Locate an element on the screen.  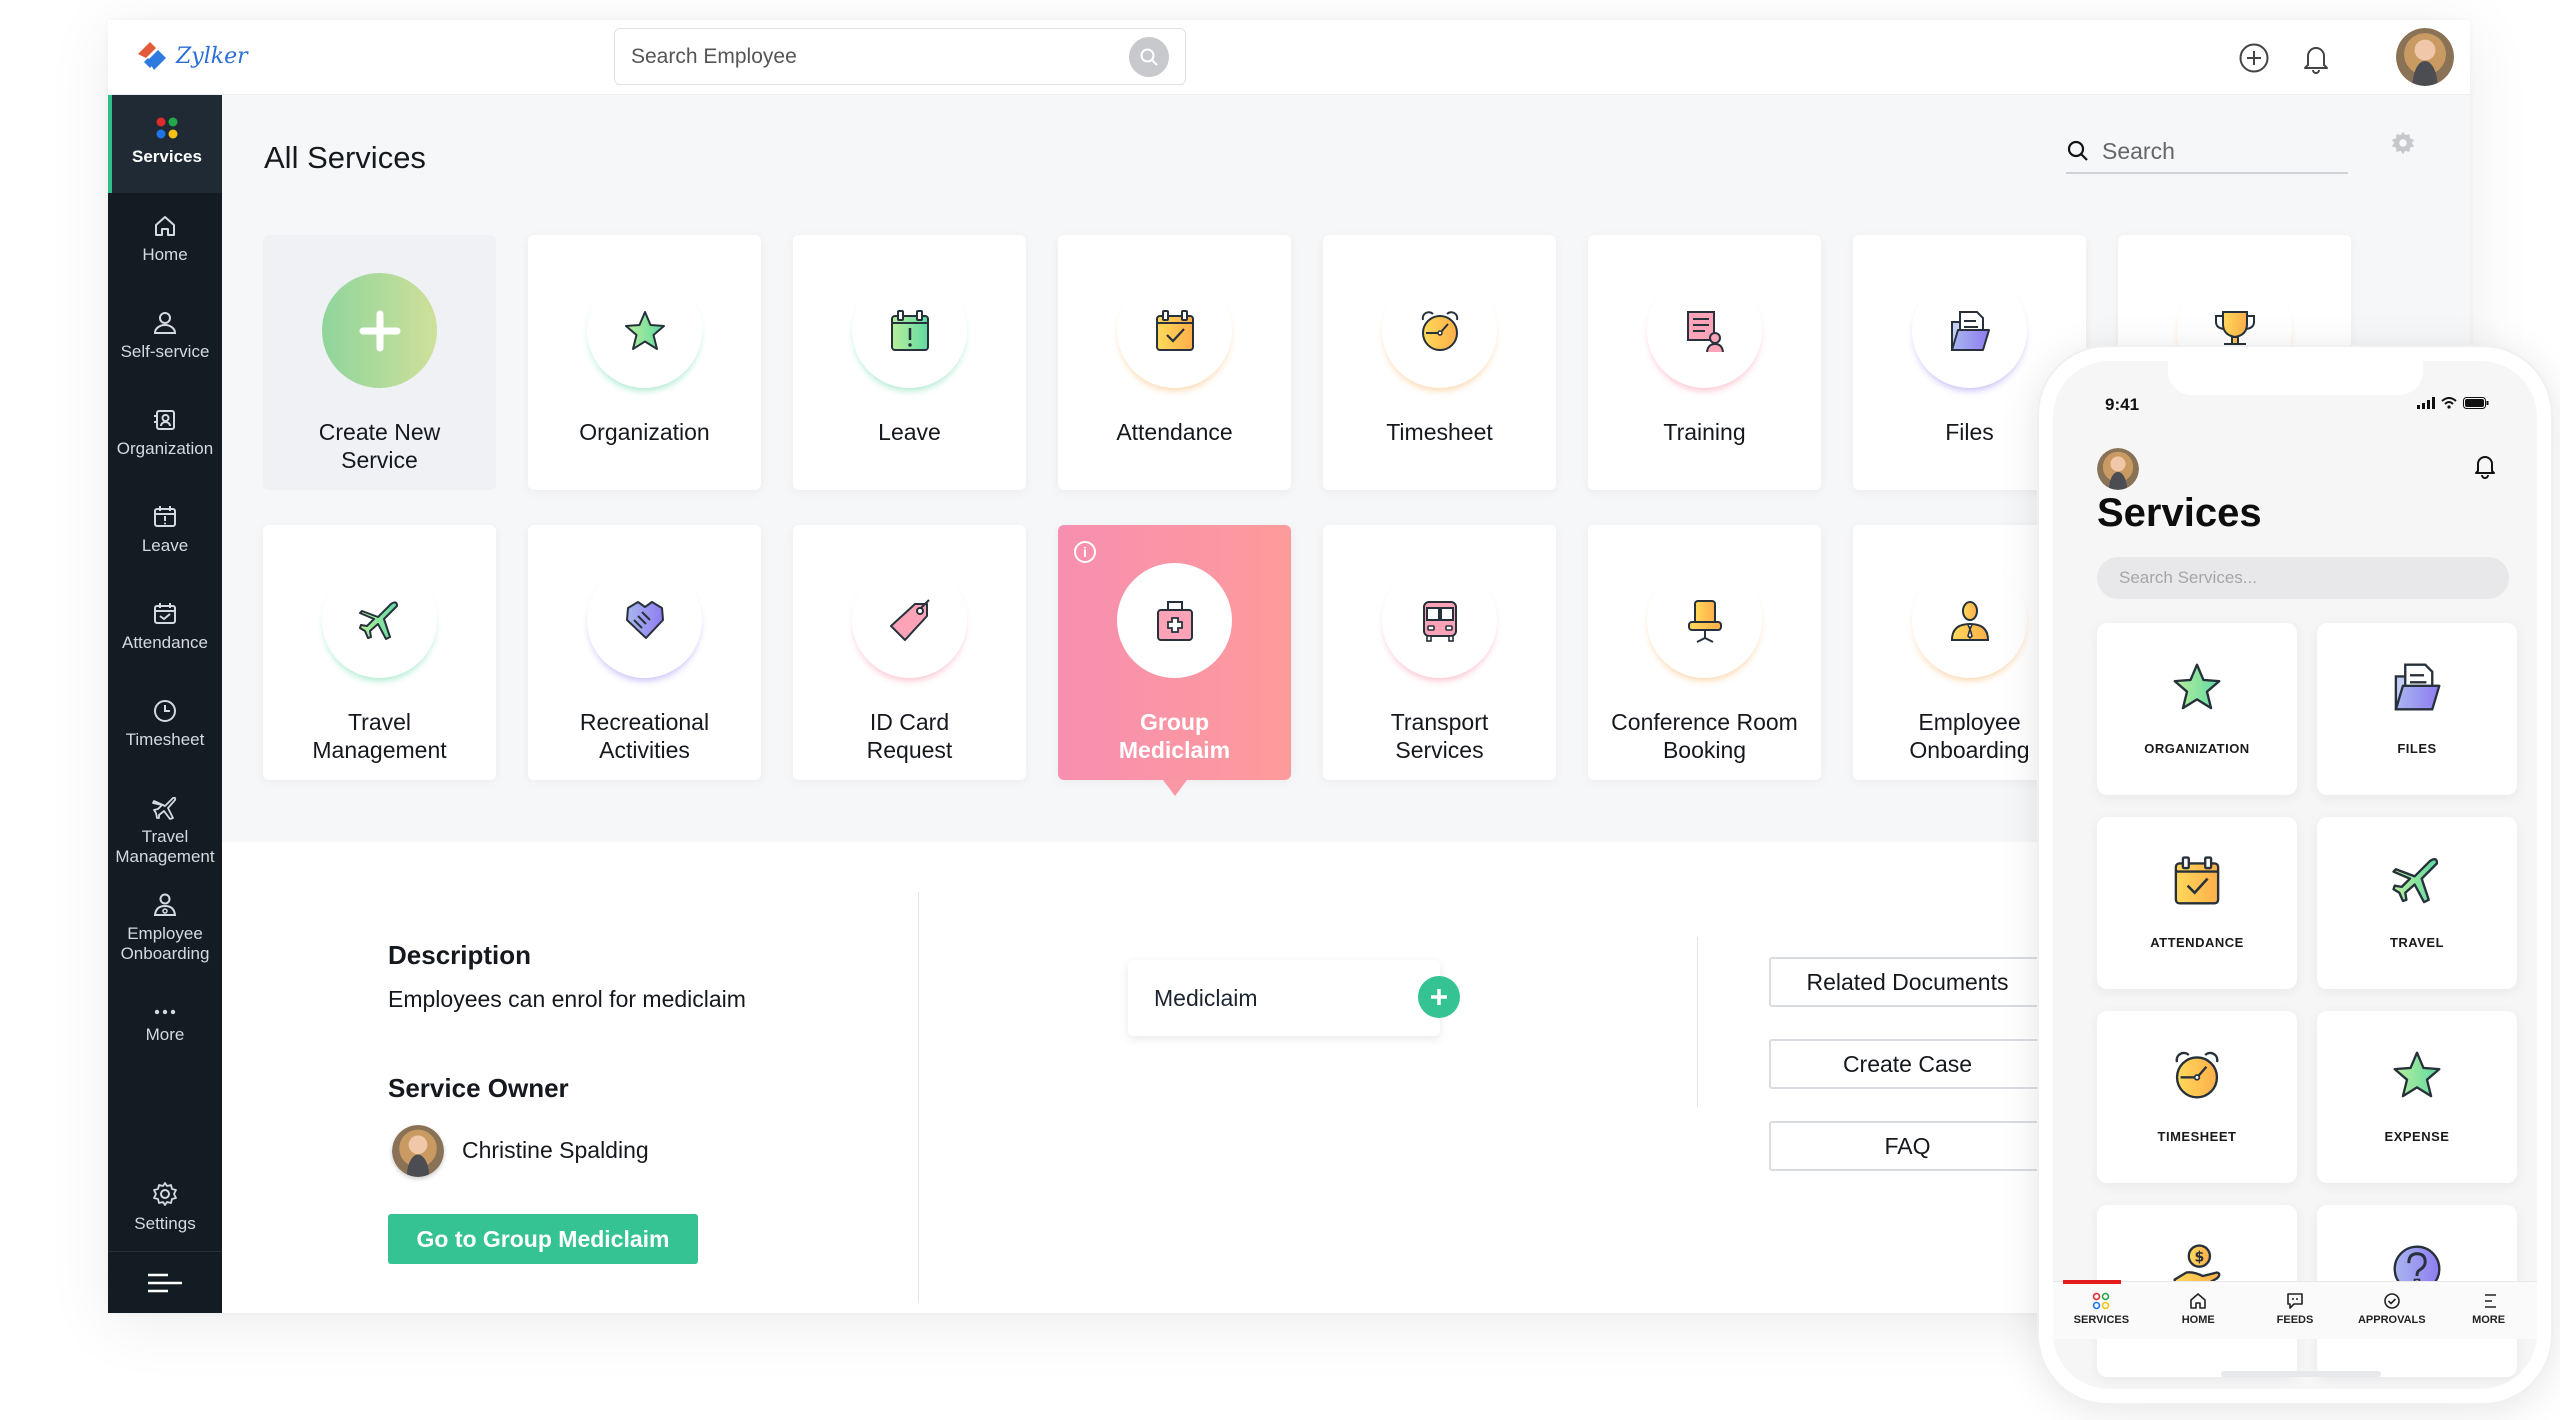
sidebar-item-self-service: Self-service is located at coordinates (165, 336).